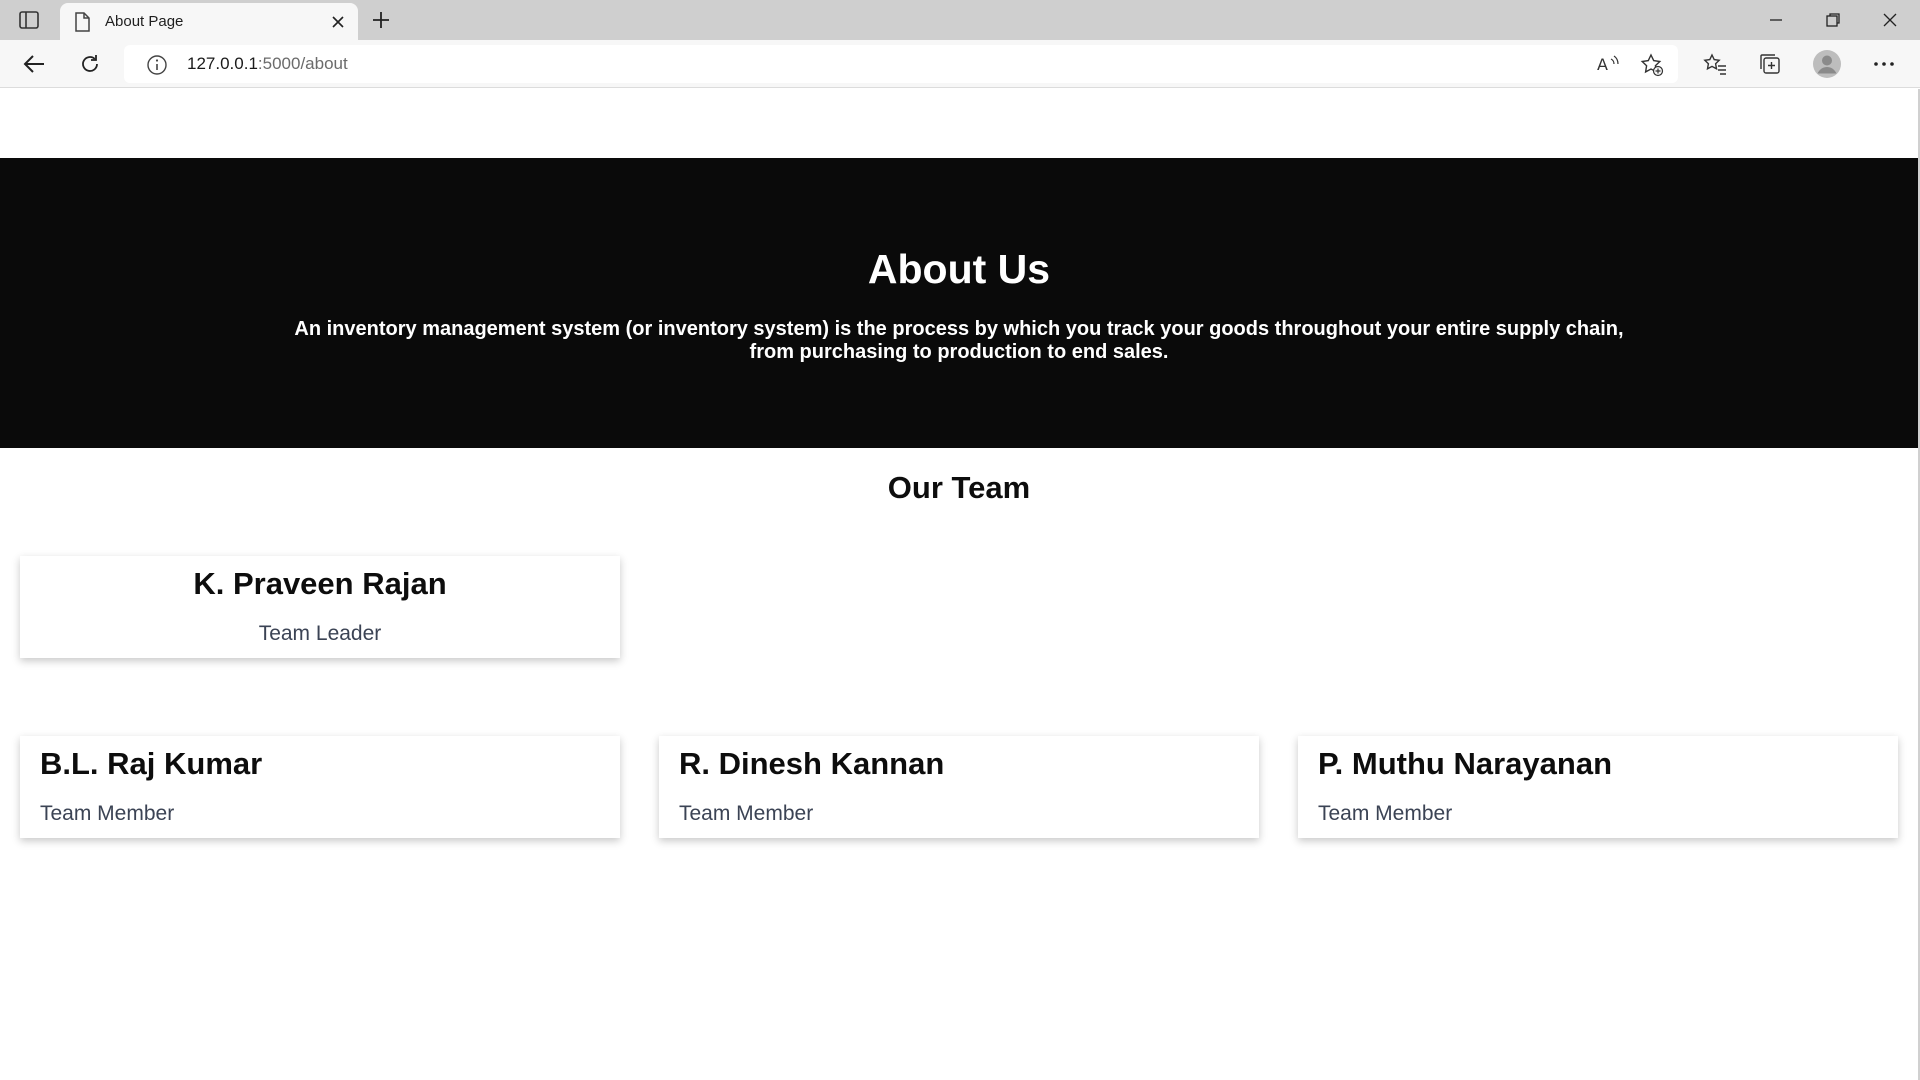  I want to click on browser-tab-bar: About Page, so click(960, 20).